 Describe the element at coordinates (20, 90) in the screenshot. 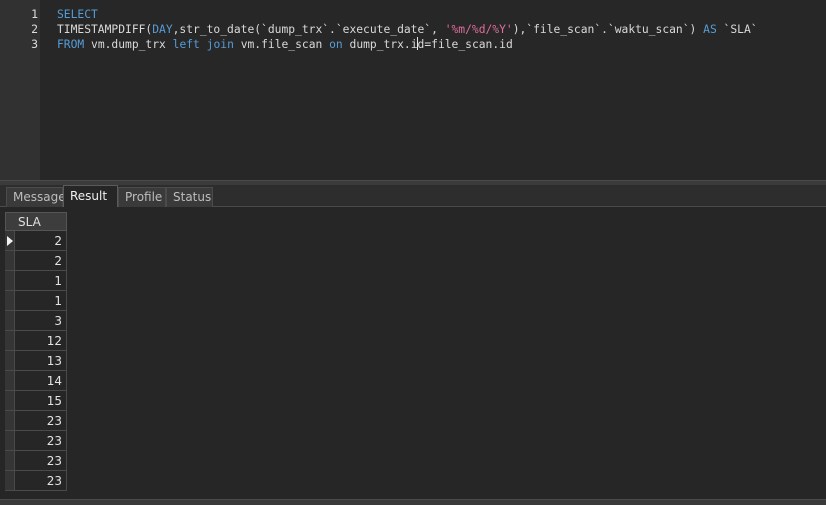

I see `line-number-gutter: 1 2 3` at that location.